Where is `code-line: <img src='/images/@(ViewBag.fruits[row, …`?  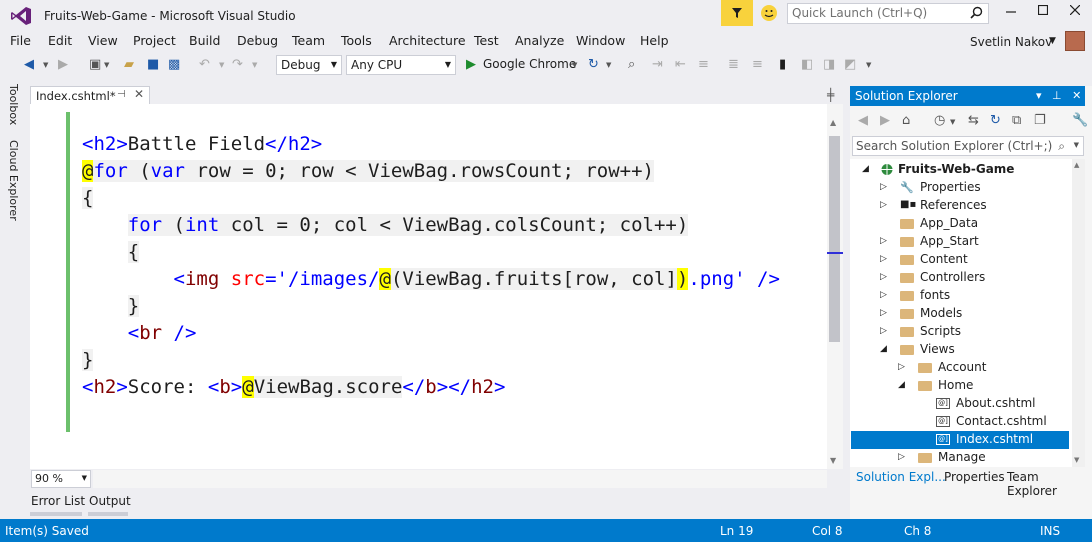 code-line: <img src='/images/@(ViewBag.fruits[row, … is located at coordinates (431, 279).